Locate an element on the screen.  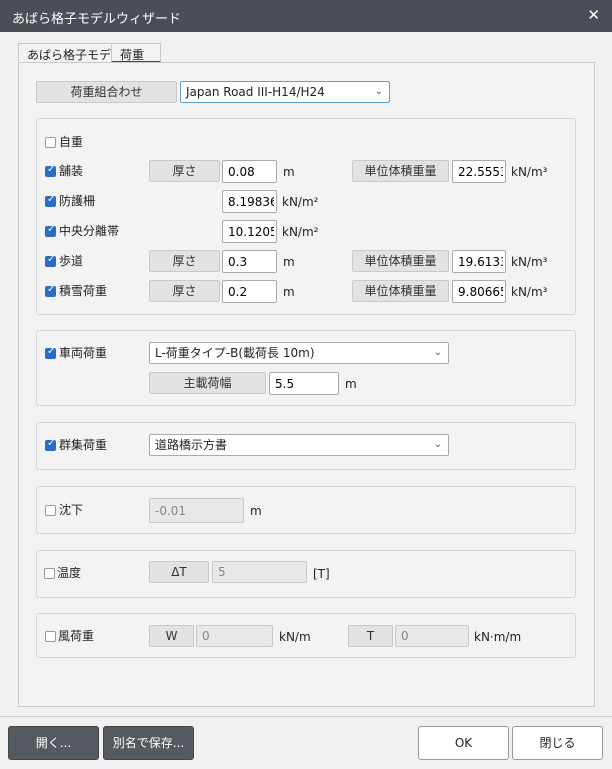
vehicle-type-select: L-荷重タイプ-B(載荷長 10m) ⌄ is located at coordinates (299, 353).